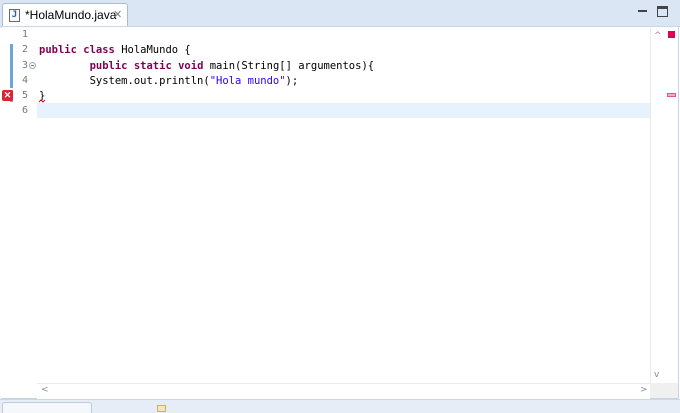 This screenshot has width=680, height=413. Describe the element at coordinates (191, 66) in the screenshot. I see `keyword: void` at that location.